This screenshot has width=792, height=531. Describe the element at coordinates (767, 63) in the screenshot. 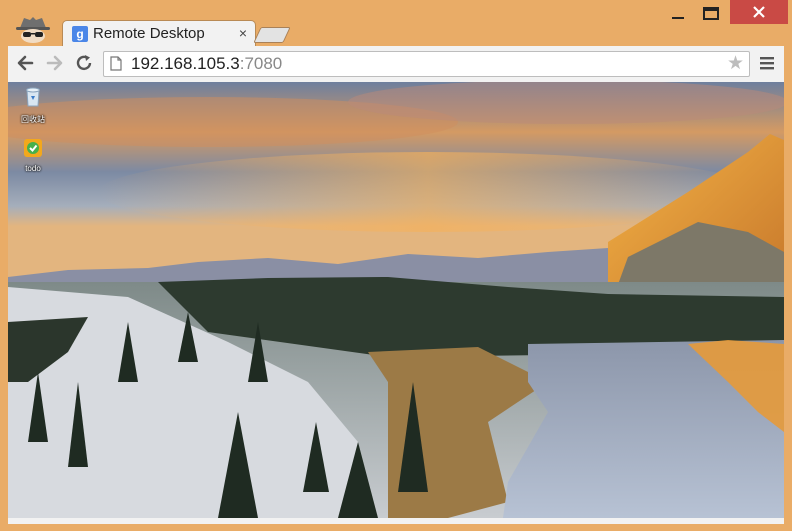

I see `menu-hamburger-icon` at that location.